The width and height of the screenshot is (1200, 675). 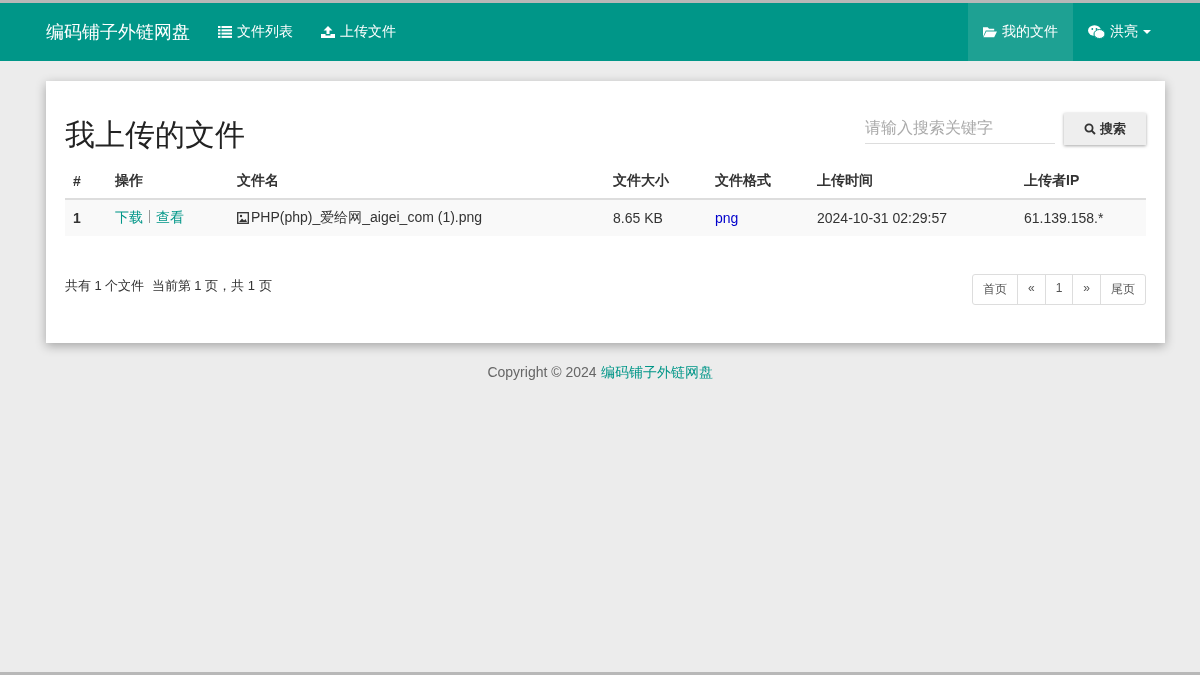 What do you see at coordinates (1059, 289) in the screenshot?
I see `pagination-link: 1` at bounding box center [1059, 289].